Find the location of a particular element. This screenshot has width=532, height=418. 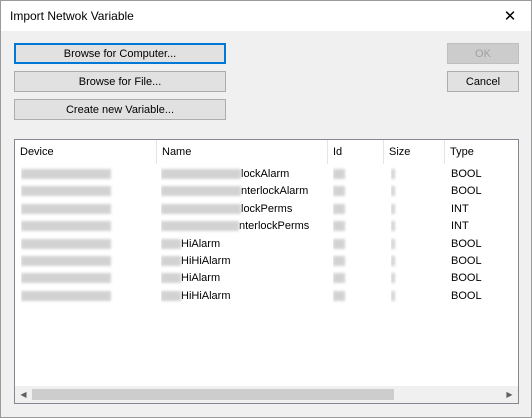

close-icon: ✕ is located at coordinates (510, 16).